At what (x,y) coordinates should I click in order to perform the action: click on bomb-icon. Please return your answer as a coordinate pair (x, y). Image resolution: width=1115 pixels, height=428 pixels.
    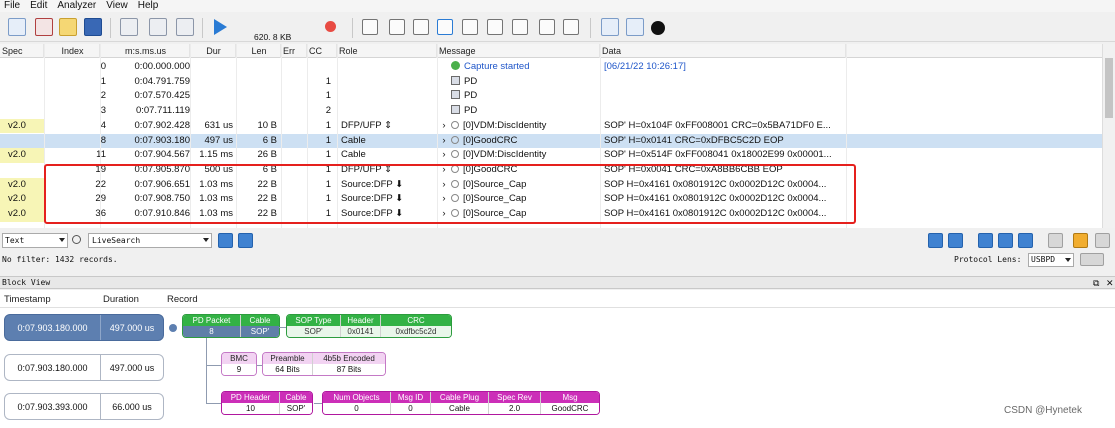
    Looking at the image, I should click on (658, 28).